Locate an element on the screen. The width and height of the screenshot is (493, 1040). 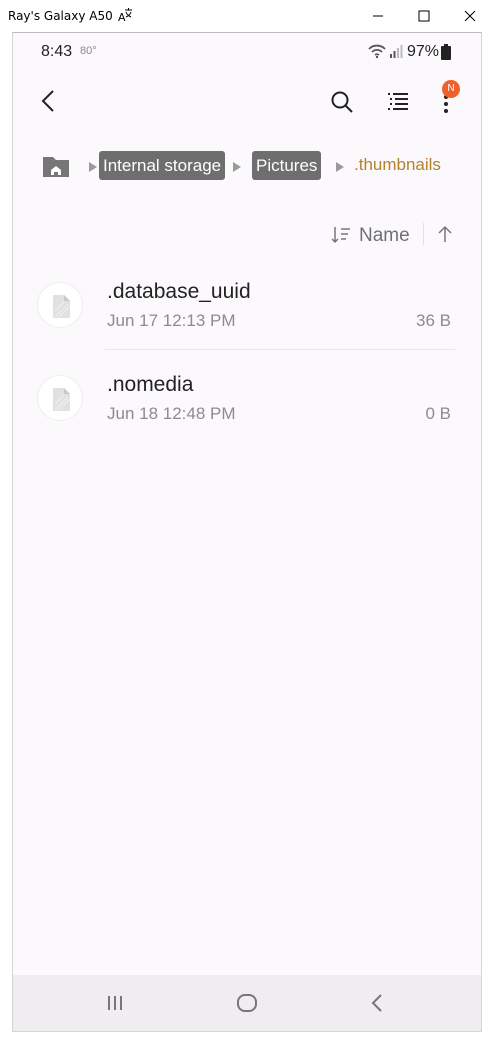
list-divider is located at coordinates (280, 349).